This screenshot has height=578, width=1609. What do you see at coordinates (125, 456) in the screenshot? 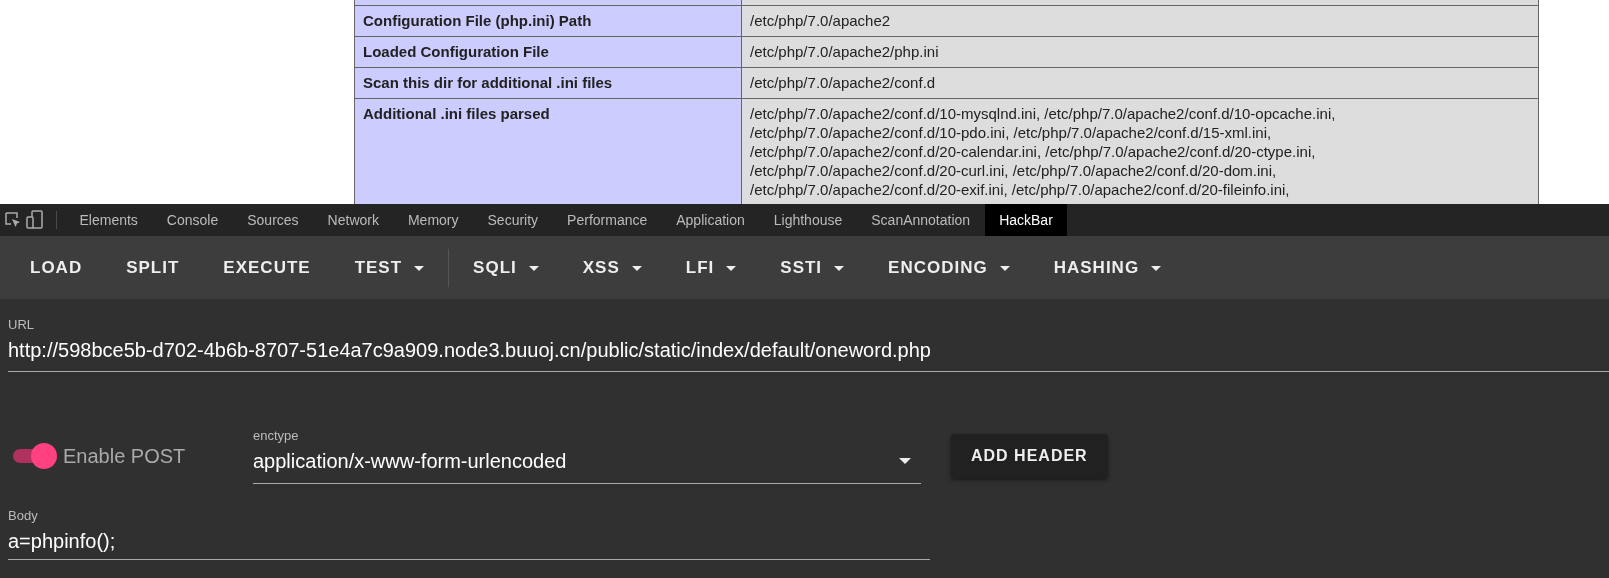
I see `enable-post-label: Enable POST` at bounding box center [125, 456].